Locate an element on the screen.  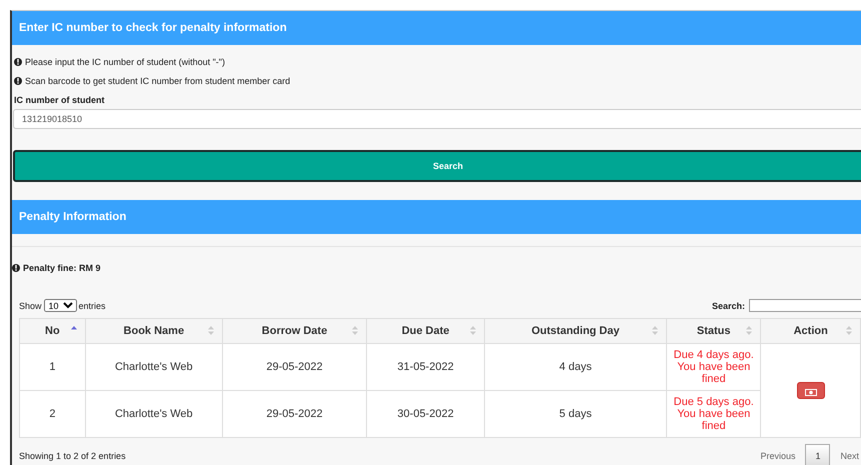
column-header: Status is located at coordinates (713, 331).